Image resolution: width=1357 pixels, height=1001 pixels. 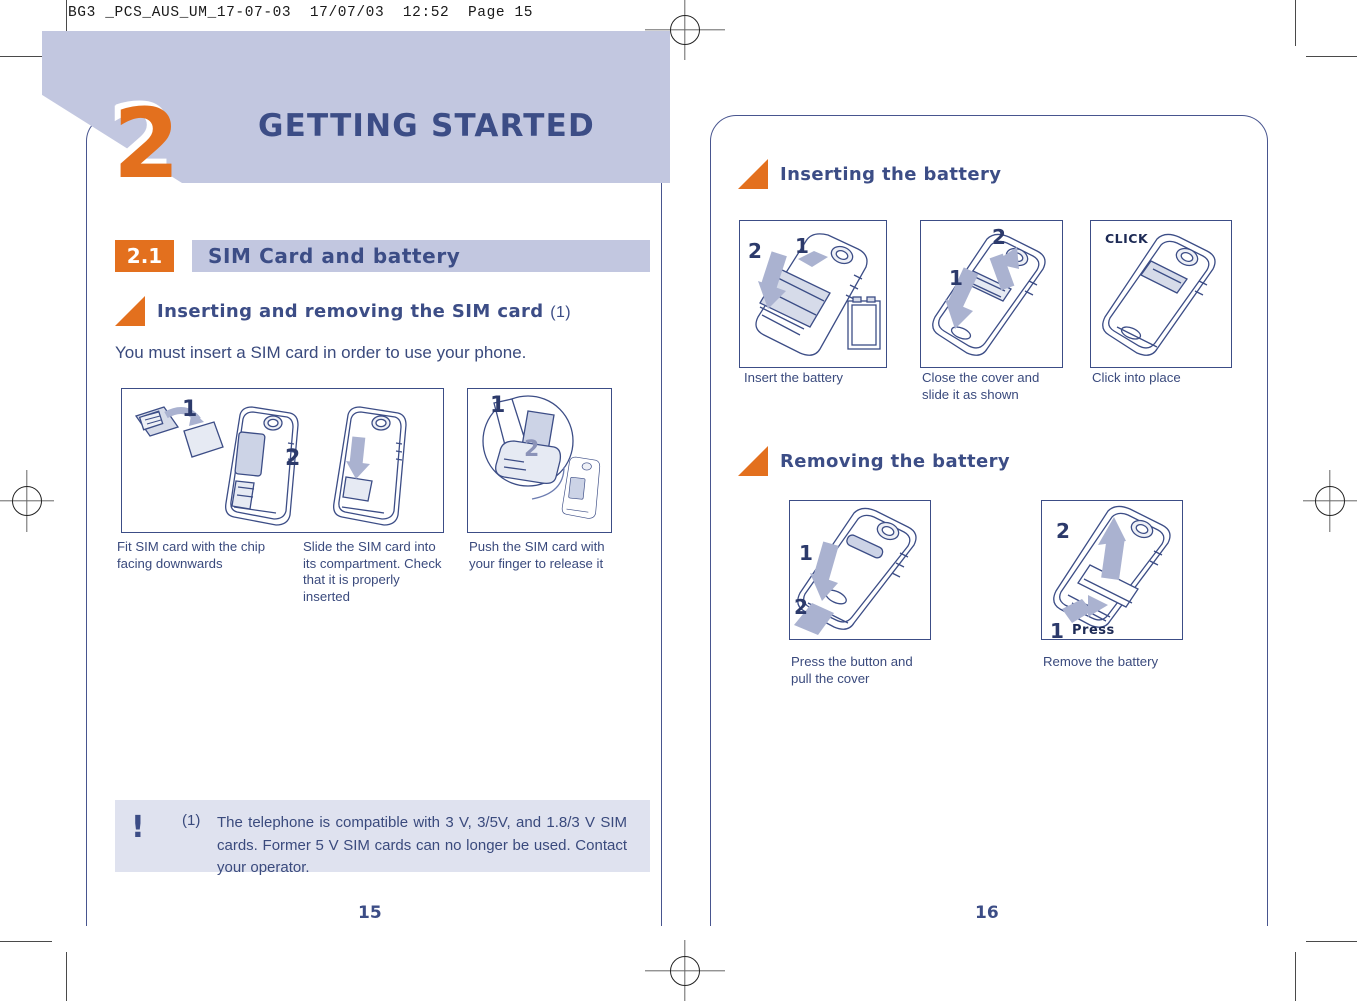 What do you see at coordinates (370, 913) in the screenshot?
I see `page-number-left: 15` at bounding box center [370, 913].